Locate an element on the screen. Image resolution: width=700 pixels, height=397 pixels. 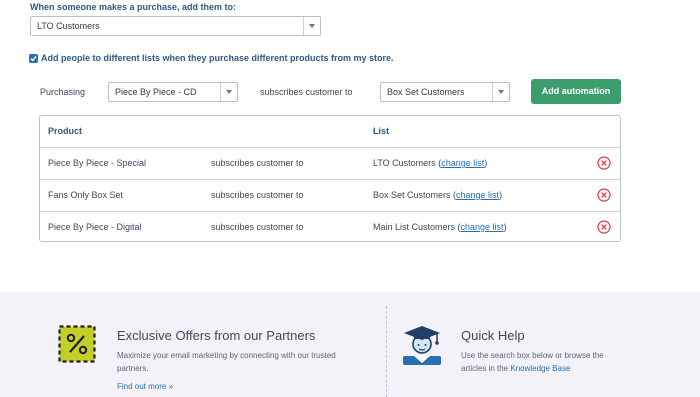
purchasing-label: Purchasing is located at coordinates (63, 92).